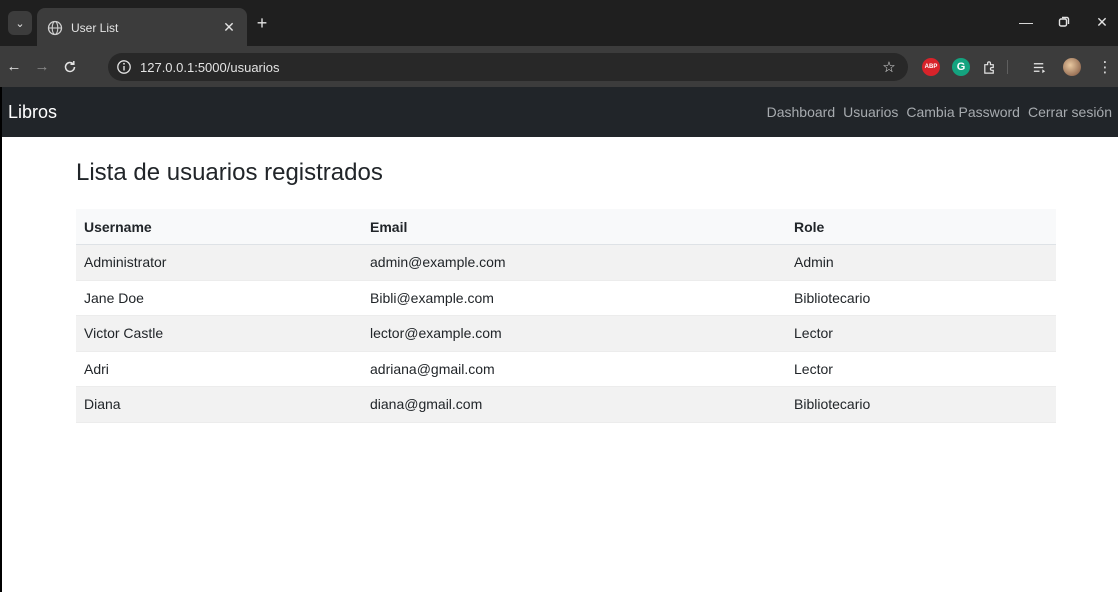 The height and width of the screenshot is (592, 1118). I want to click on queue-icon, so click(1039, 67).